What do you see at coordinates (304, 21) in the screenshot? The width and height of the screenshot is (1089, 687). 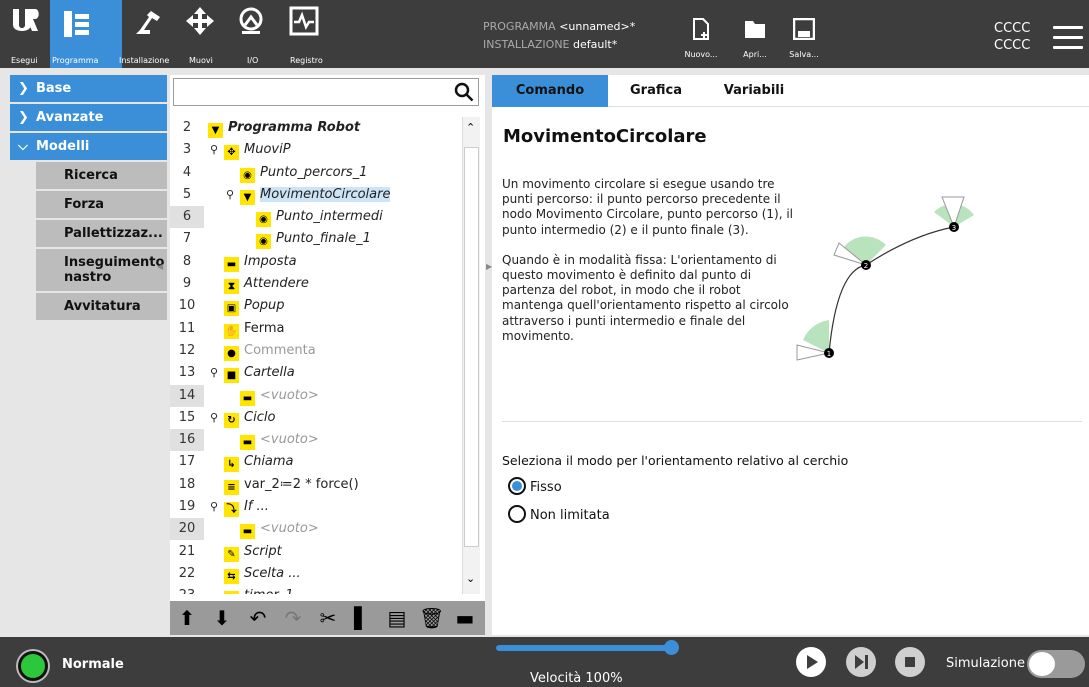 I see `nav-registro` at bounding box center [304, 21].